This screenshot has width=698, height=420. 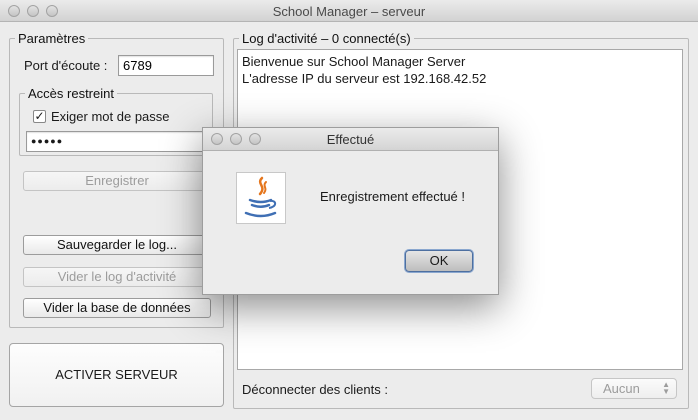 I want to click on window-titlebar: School Manager – serveur, so click(x=349, y=11).